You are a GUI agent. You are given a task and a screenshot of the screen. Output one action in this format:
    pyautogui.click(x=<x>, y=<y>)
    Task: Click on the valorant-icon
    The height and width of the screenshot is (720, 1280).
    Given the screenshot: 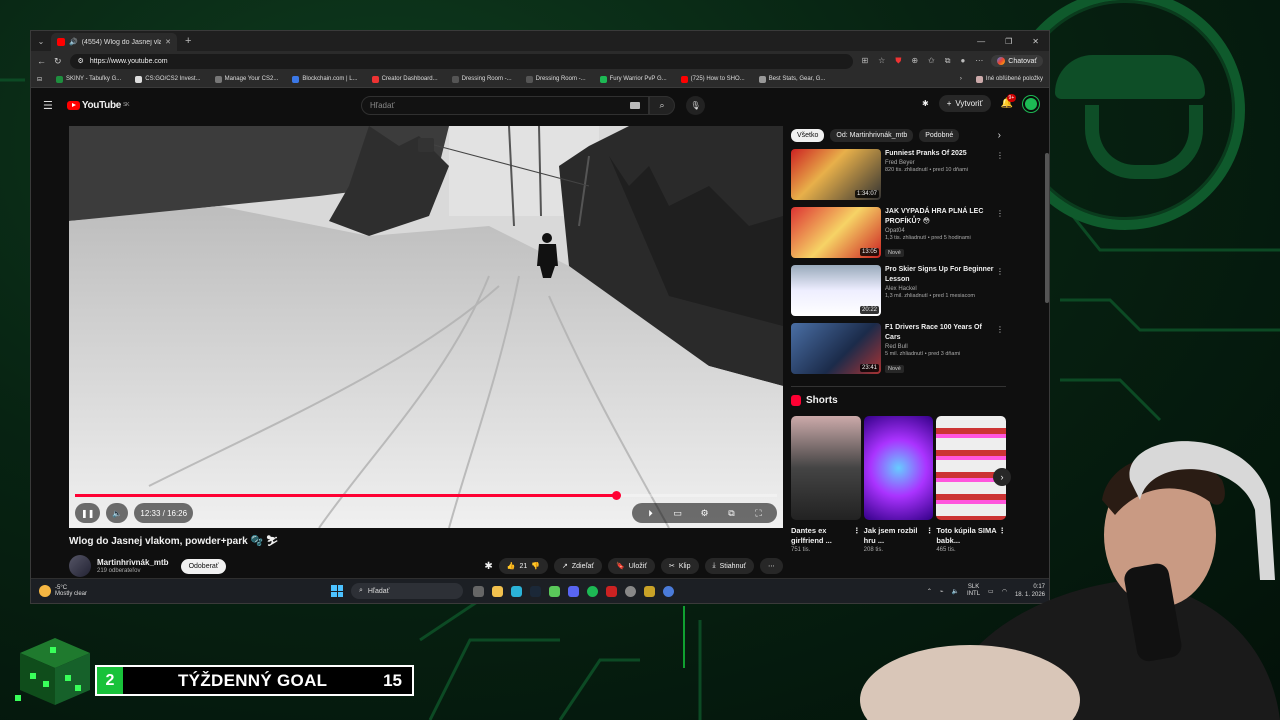 What is the action you would take?
    pyautogui.click(x=611, y=591)
    